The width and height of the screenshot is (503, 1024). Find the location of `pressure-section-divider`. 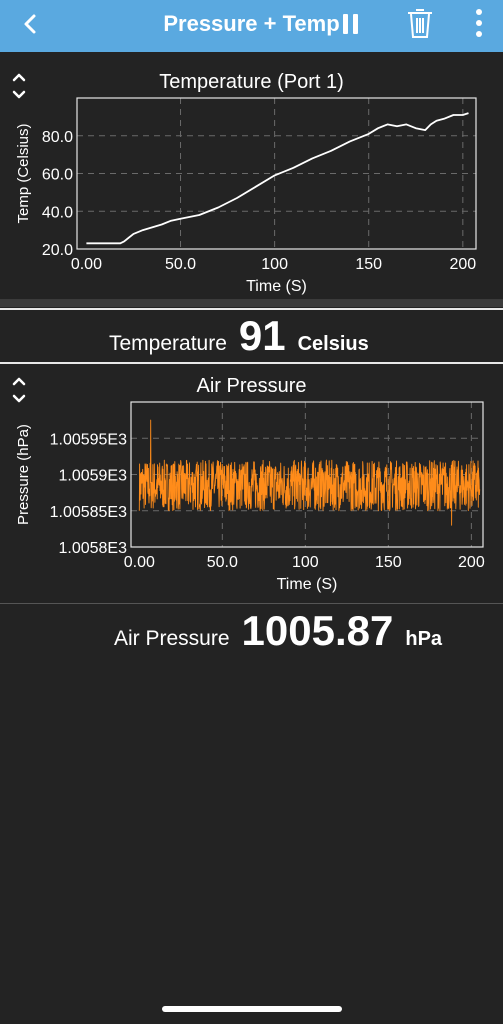

pressure-section-divider is located at coordinates (251, 603).